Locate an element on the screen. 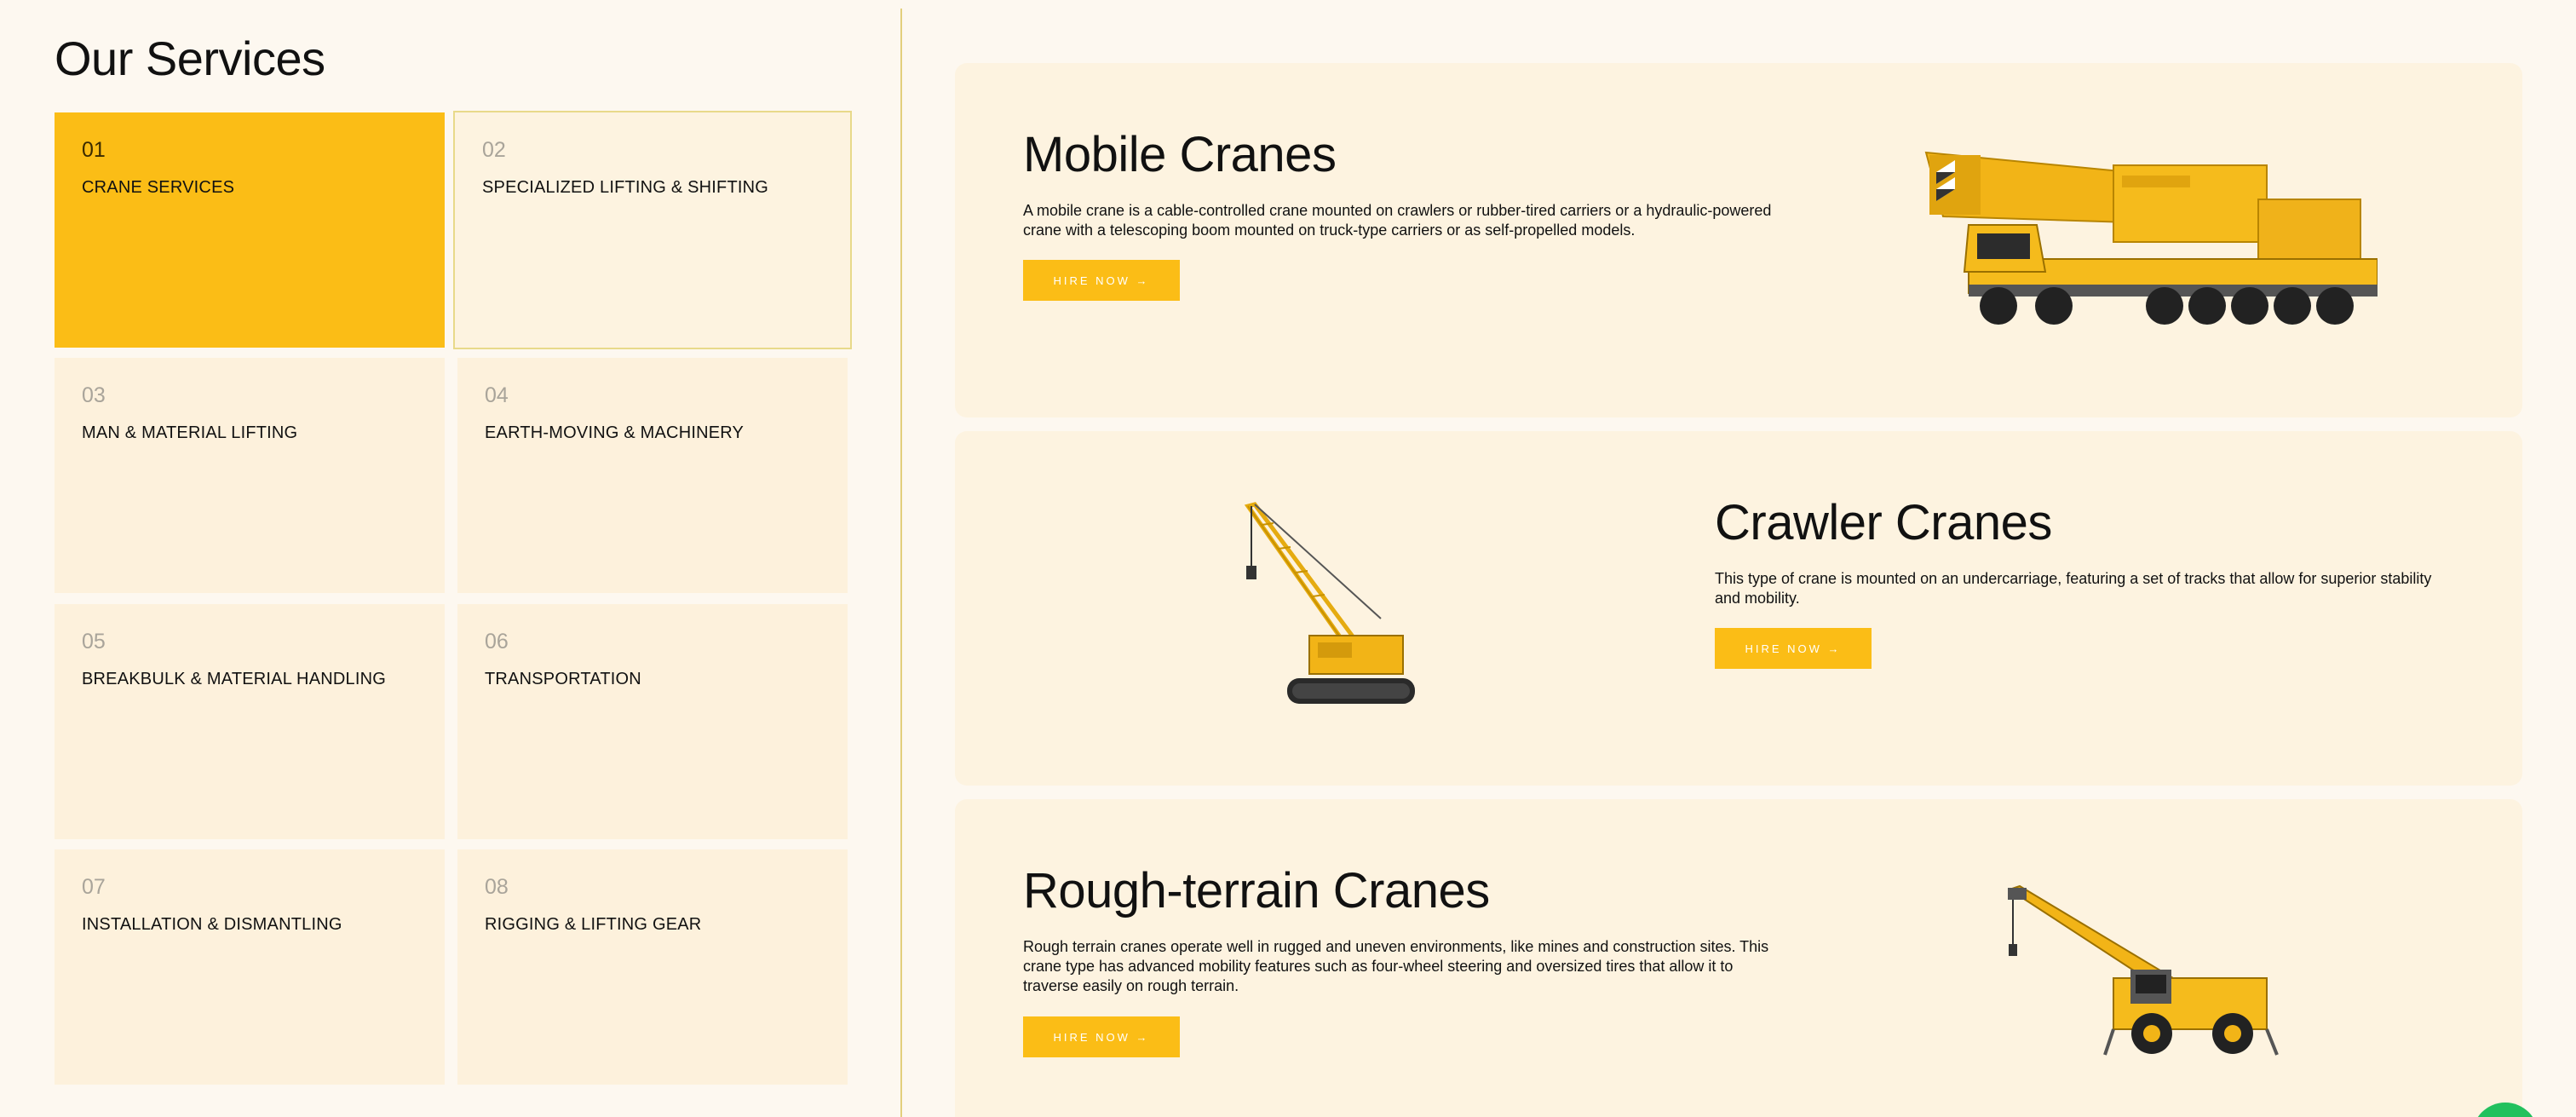 This screenshot has width=2576, height=1117. service-number: 07 is located at coordinates (94, 887).